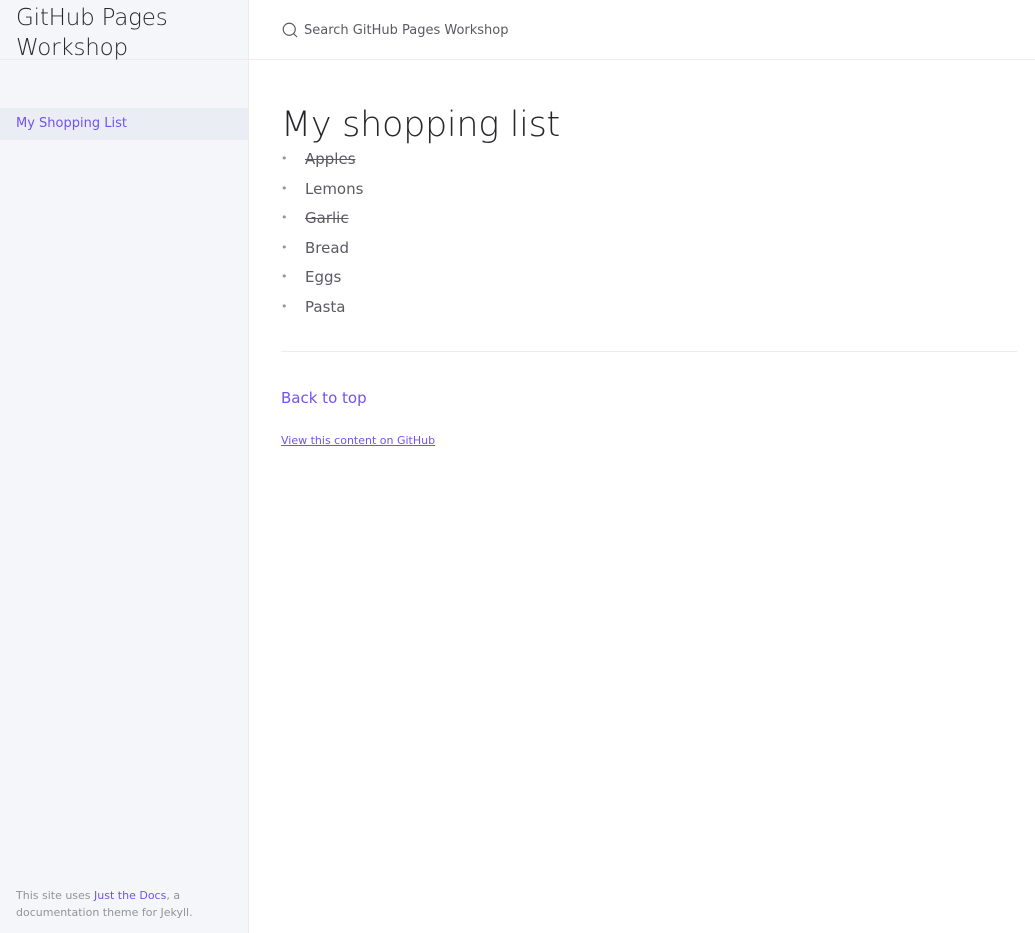 The image size is (1035, 933). Describe the element at coordinates (323, 277) in the screenshot. I see `list-item-text: Eggs` at that location.